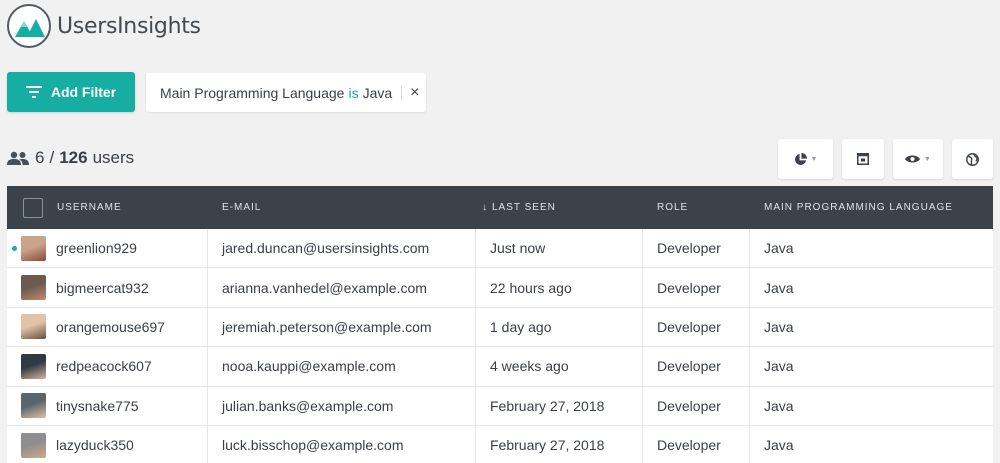 The image size is (1000, 463). What do you see at coordinates (33, 207) in the screenshot?
I see `select-all-checkbox` at bounding box center [33, 207].